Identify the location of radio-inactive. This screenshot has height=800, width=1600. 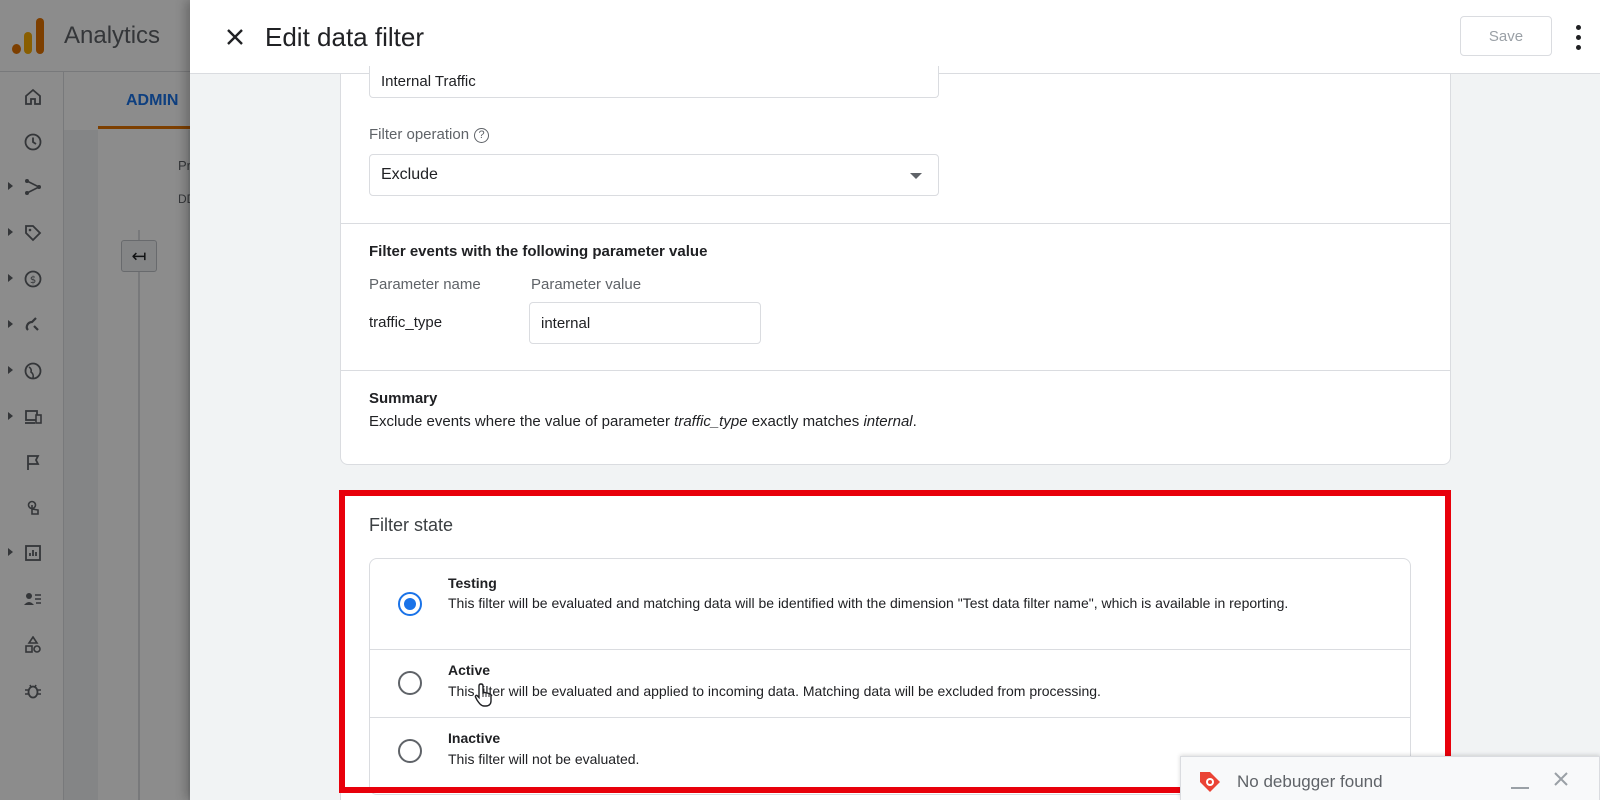
(410, 751).